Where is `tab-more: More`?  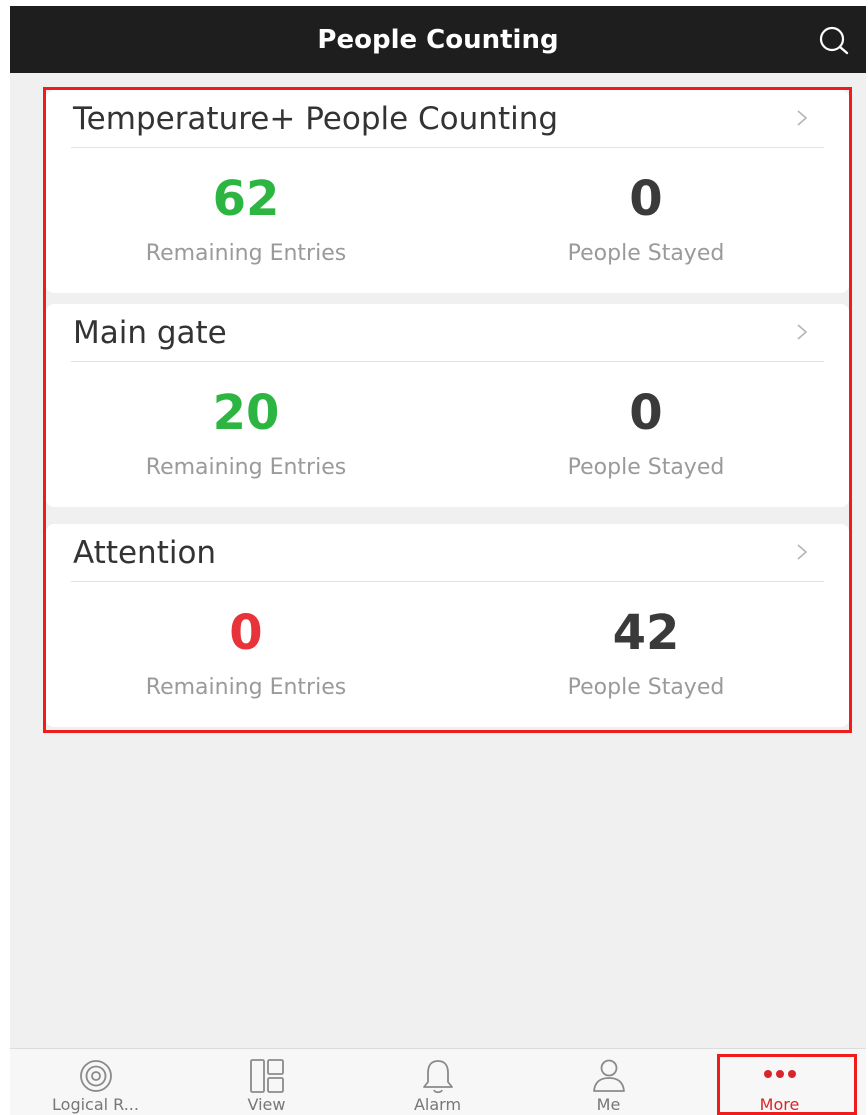
tab-more: More is located at coordinates (779, 1082).